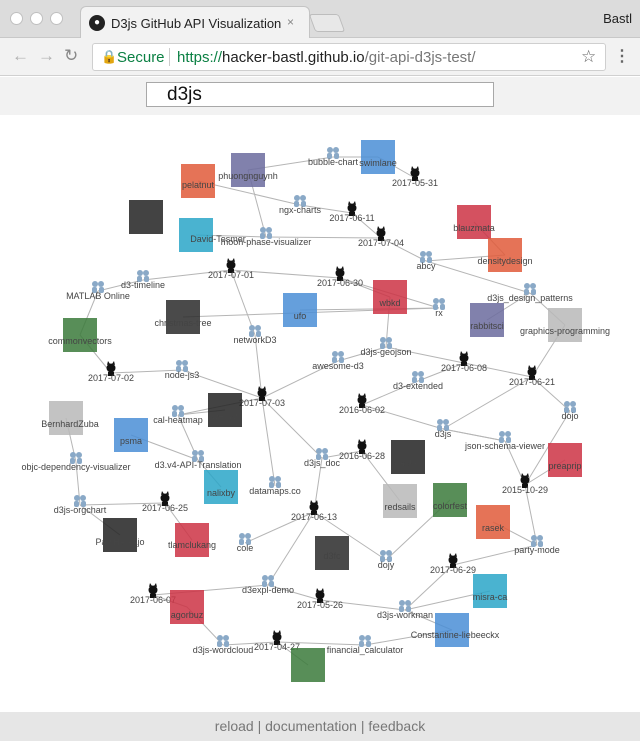  What do you see at coordinates (223, 645) in the screenshot?
I see `graph-node-repo: d3js-wordcloud` at bounding box center [223, 645].